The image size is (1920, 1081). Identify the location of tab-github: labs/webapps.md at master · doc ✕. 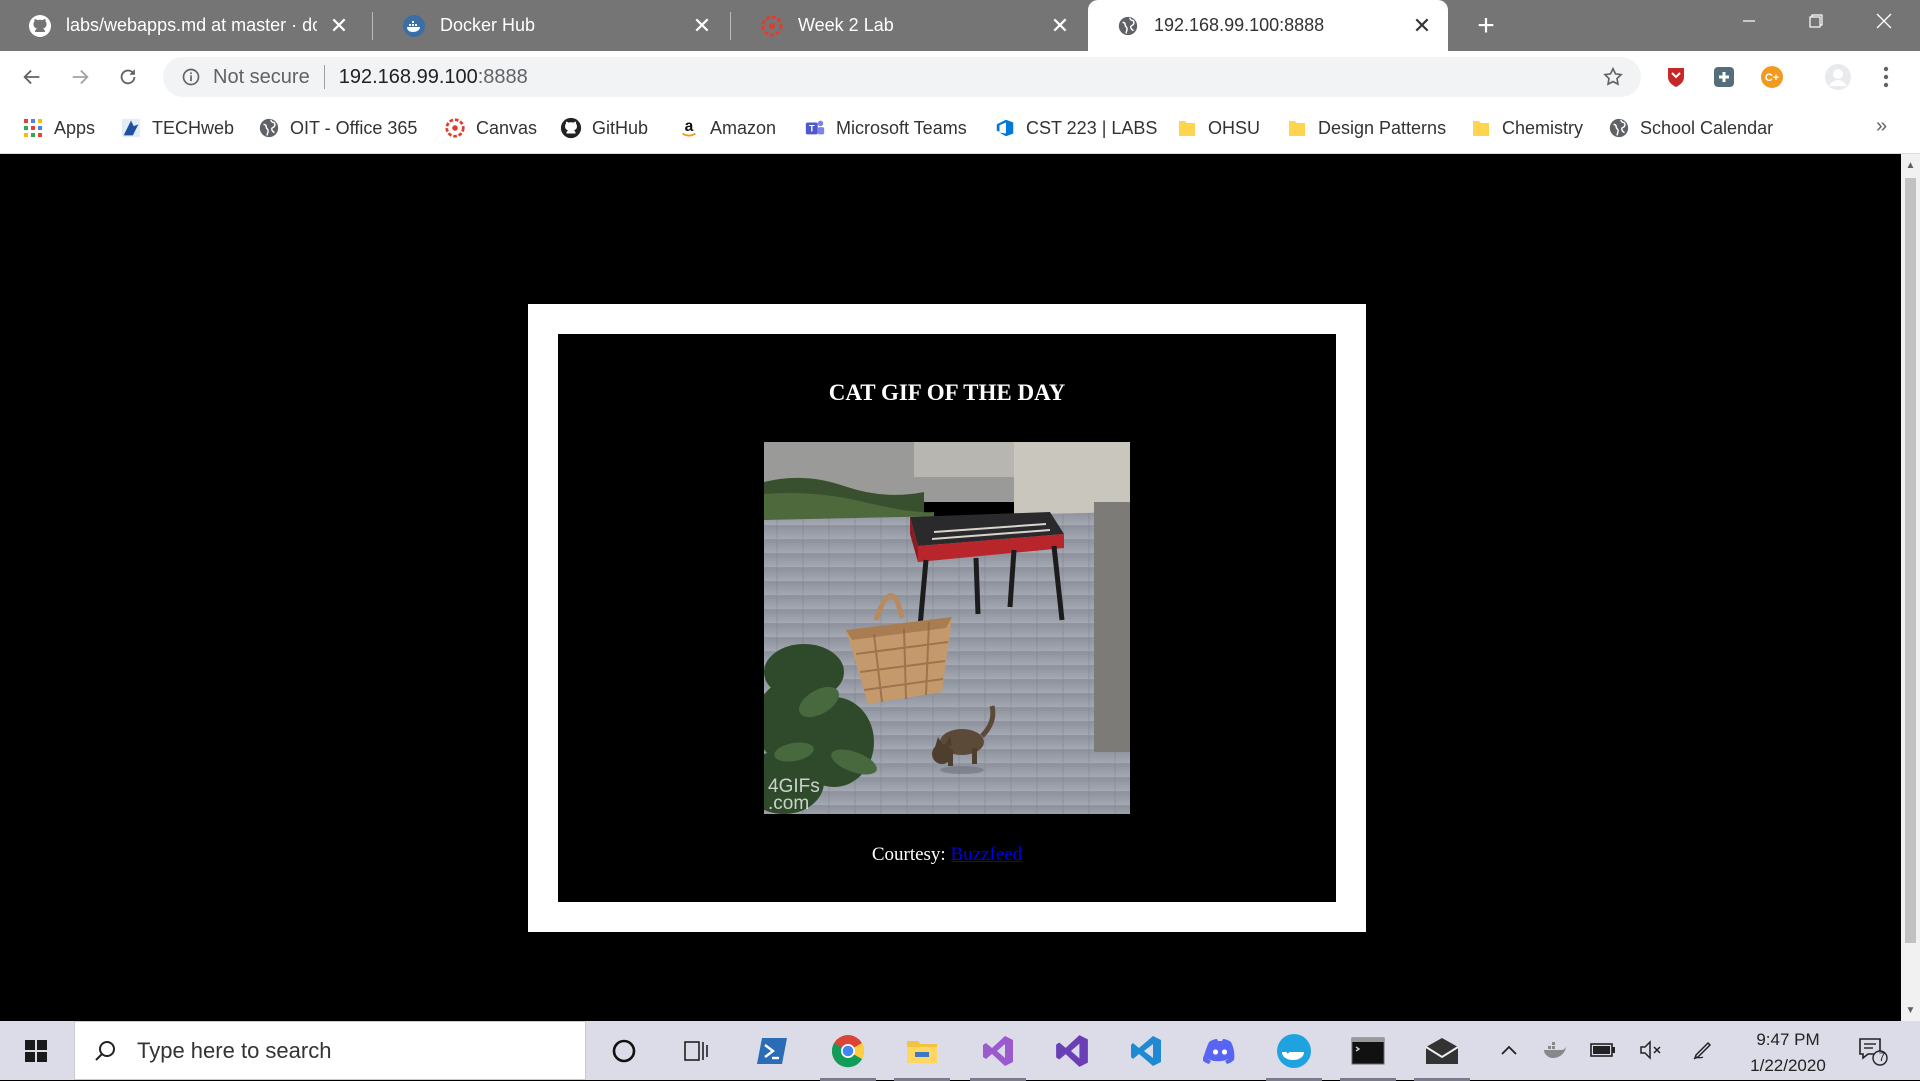
(182, 25).